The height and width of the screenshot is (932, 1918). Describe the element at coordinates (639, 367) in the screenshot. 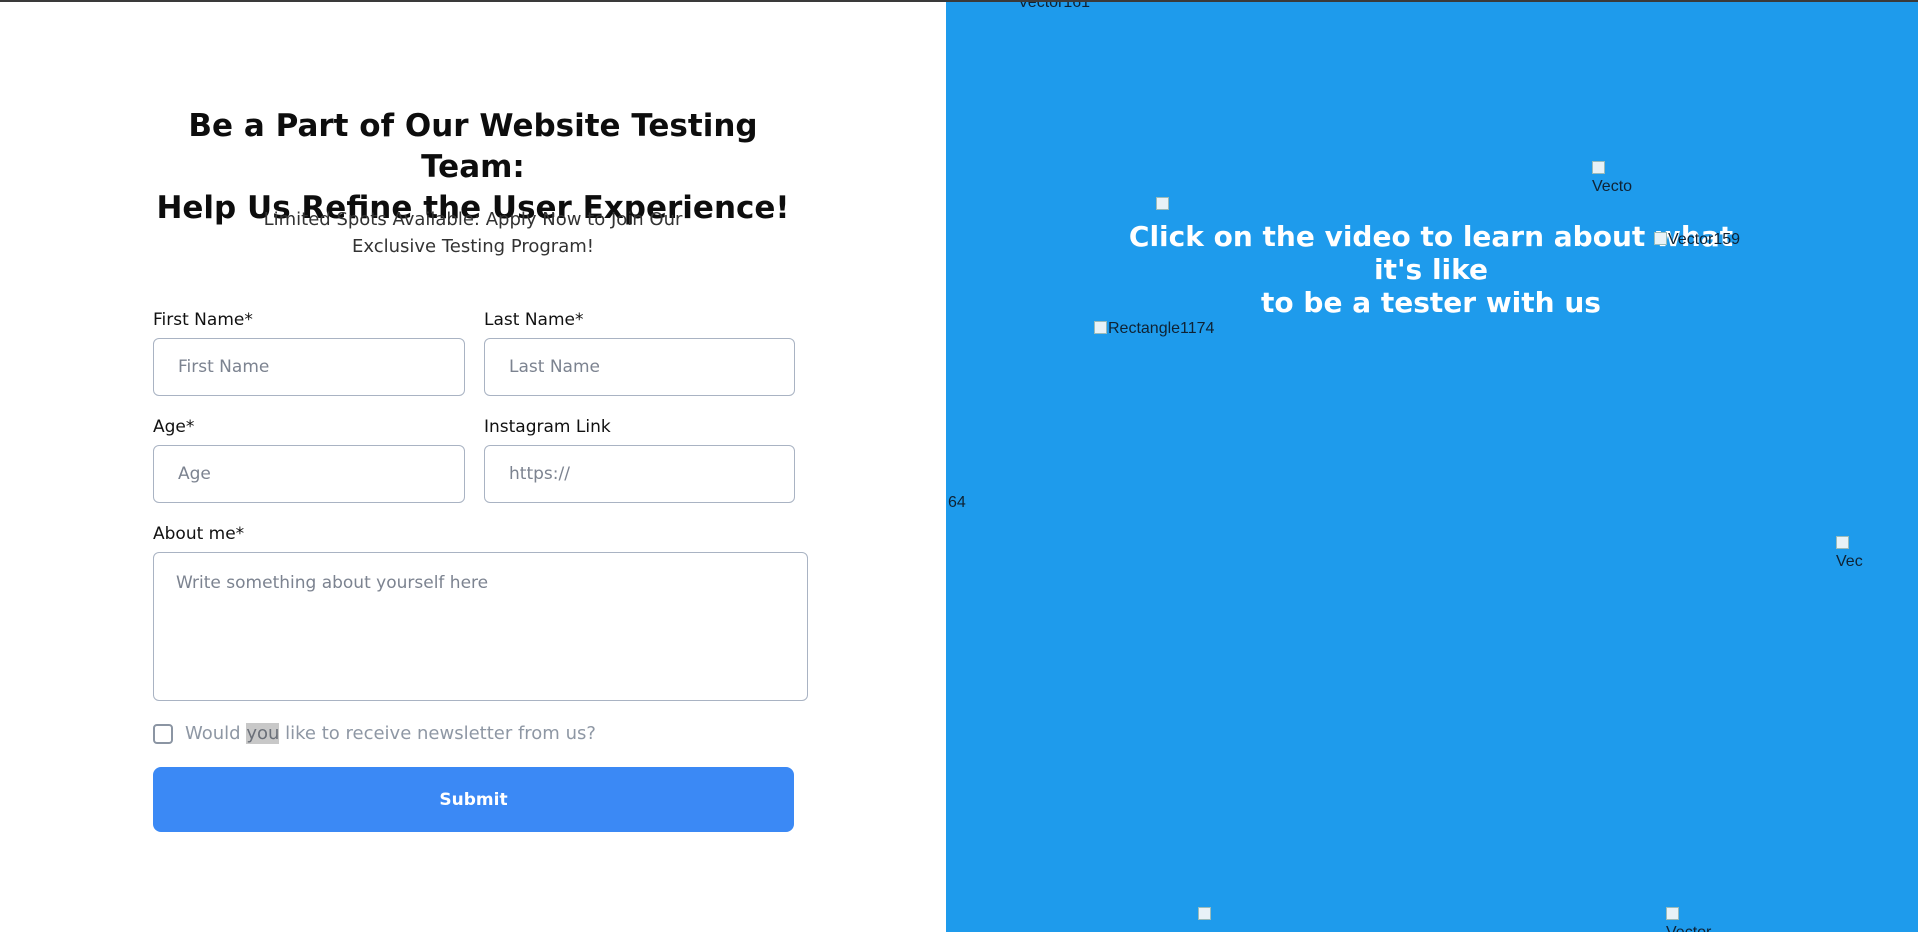

I see `last-name-input` at that location.